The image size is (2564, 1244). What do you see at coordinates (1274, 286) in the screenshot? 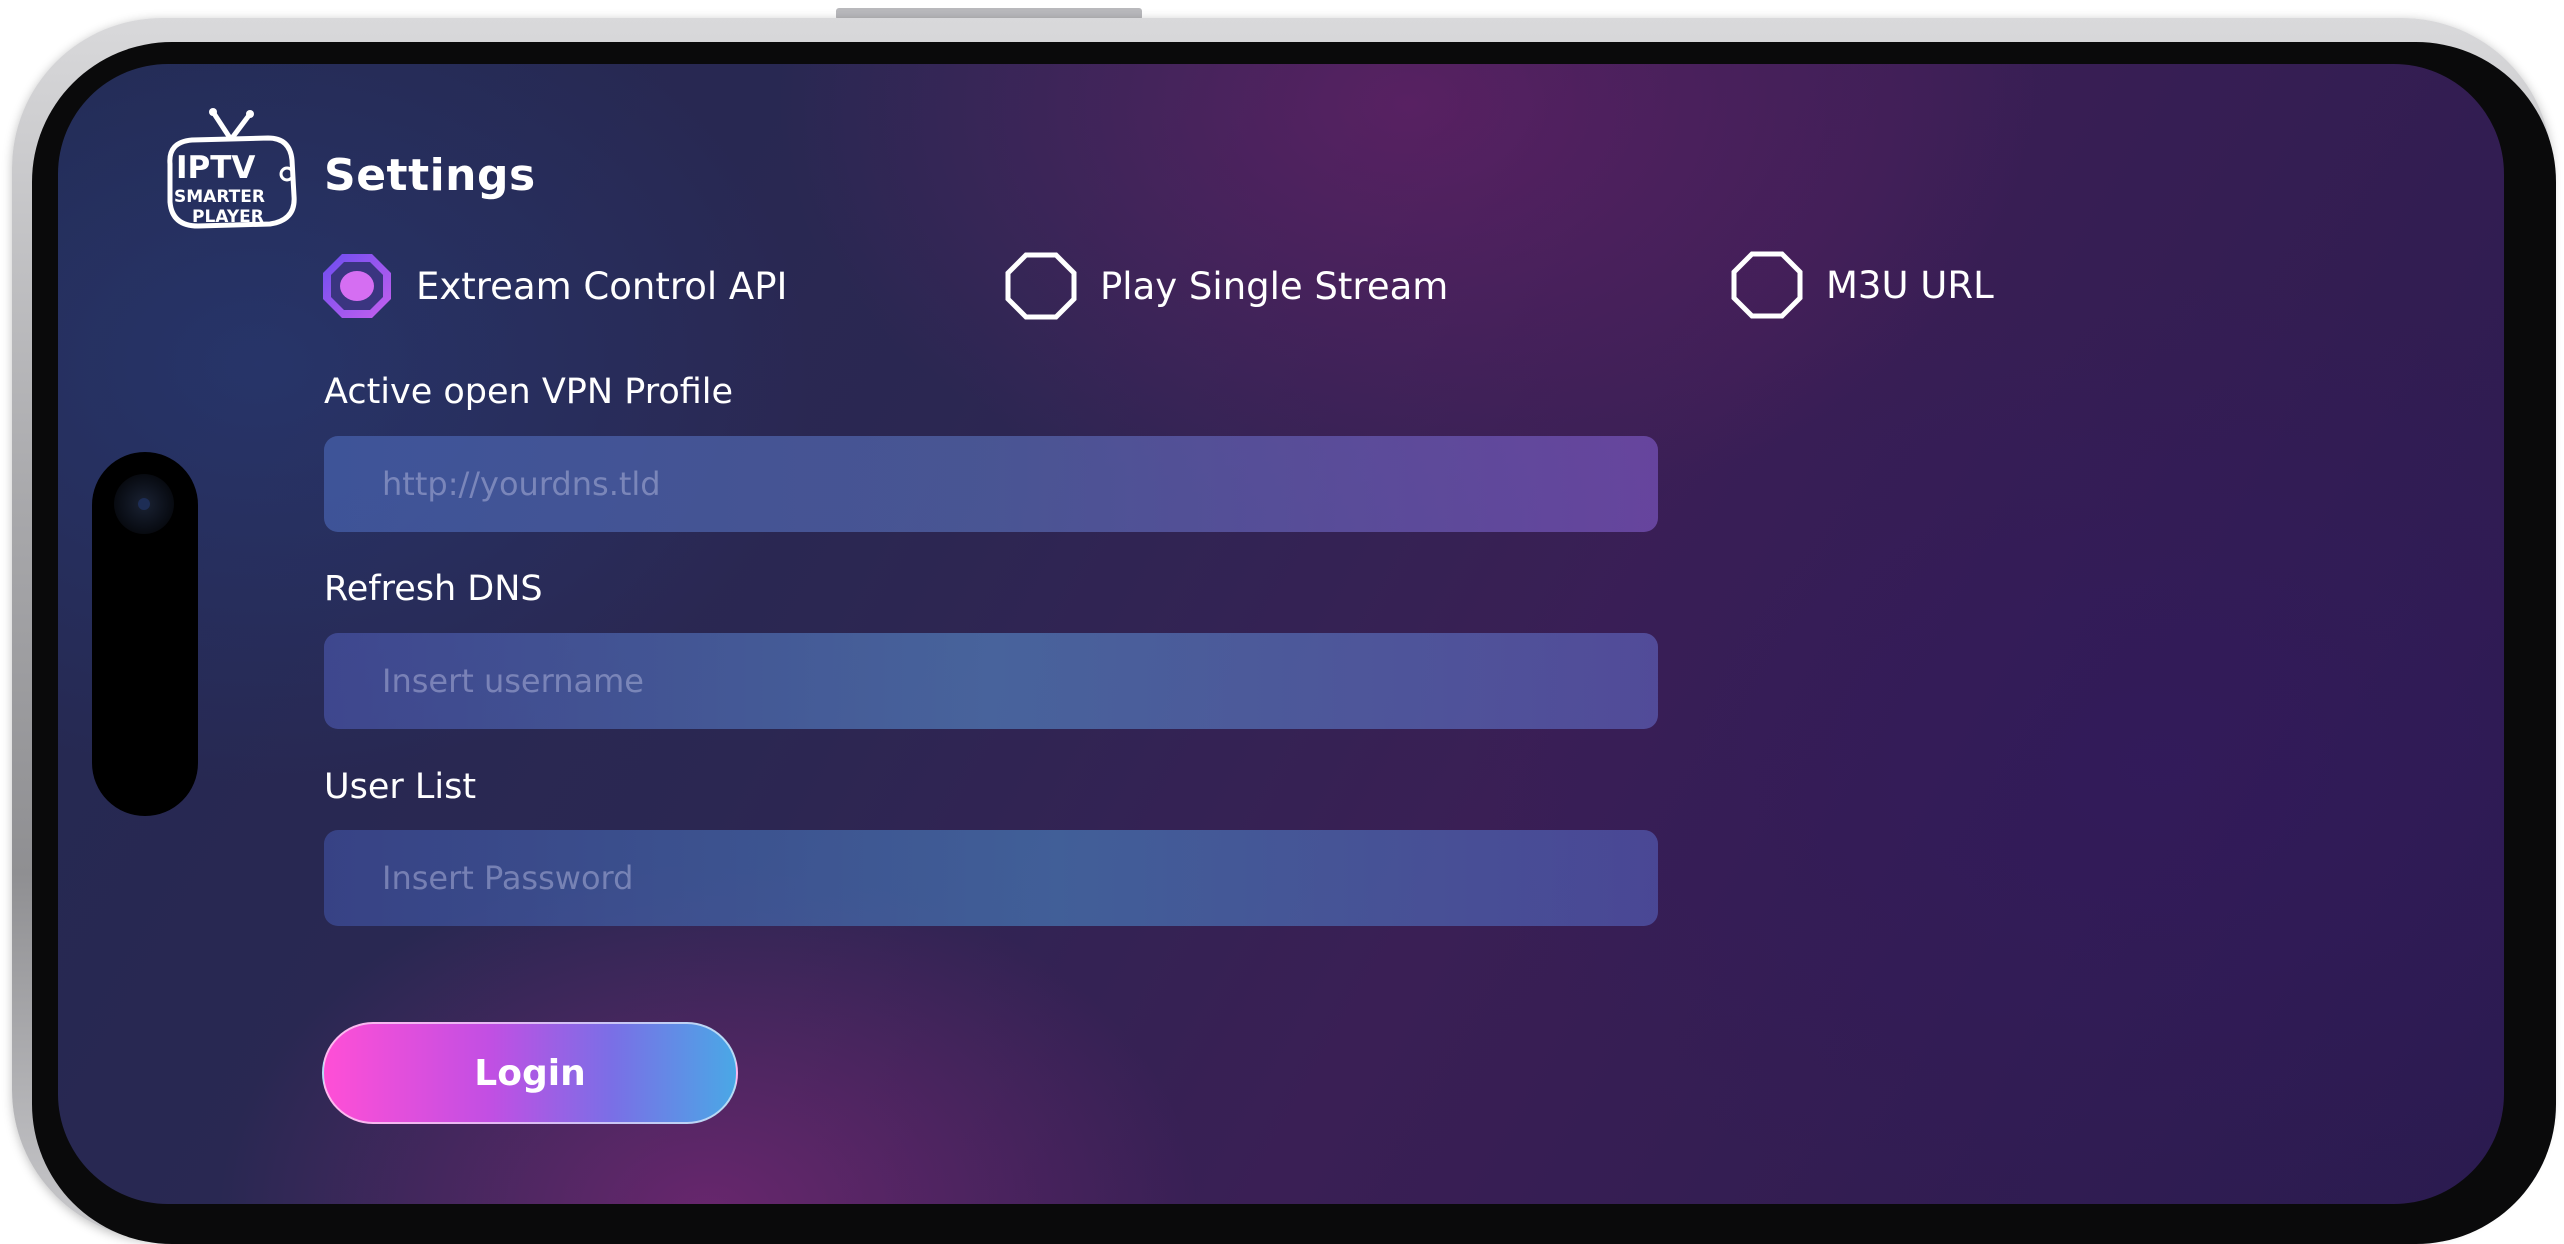
I see `radio-label-play-single-stream: Play Single Stream` at bounding box center [1274, 286].